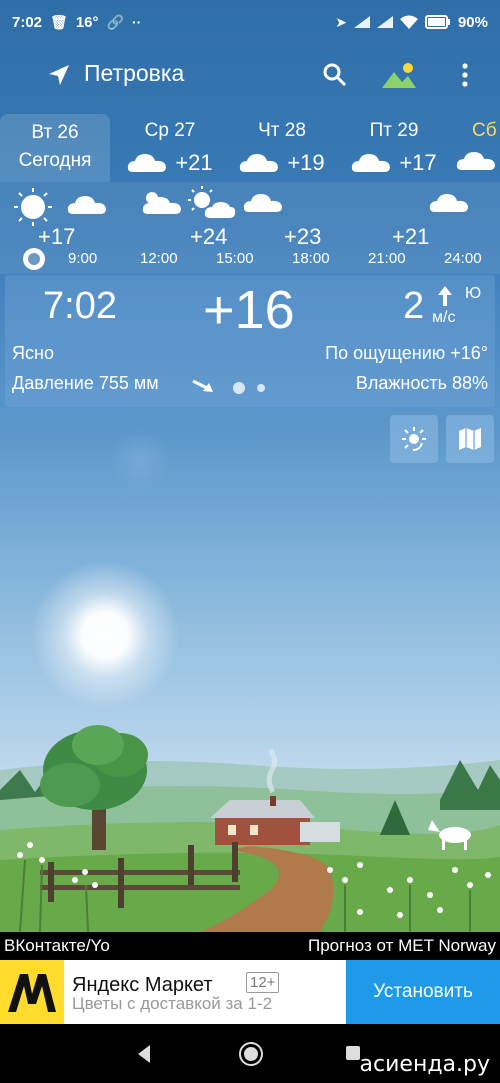 The height and width of the screenshot is (1083, 500). What do you see at coordinates (80, 306) in the screenshot?
I see `current-time: 7:02` at bounding box center [80, 306].